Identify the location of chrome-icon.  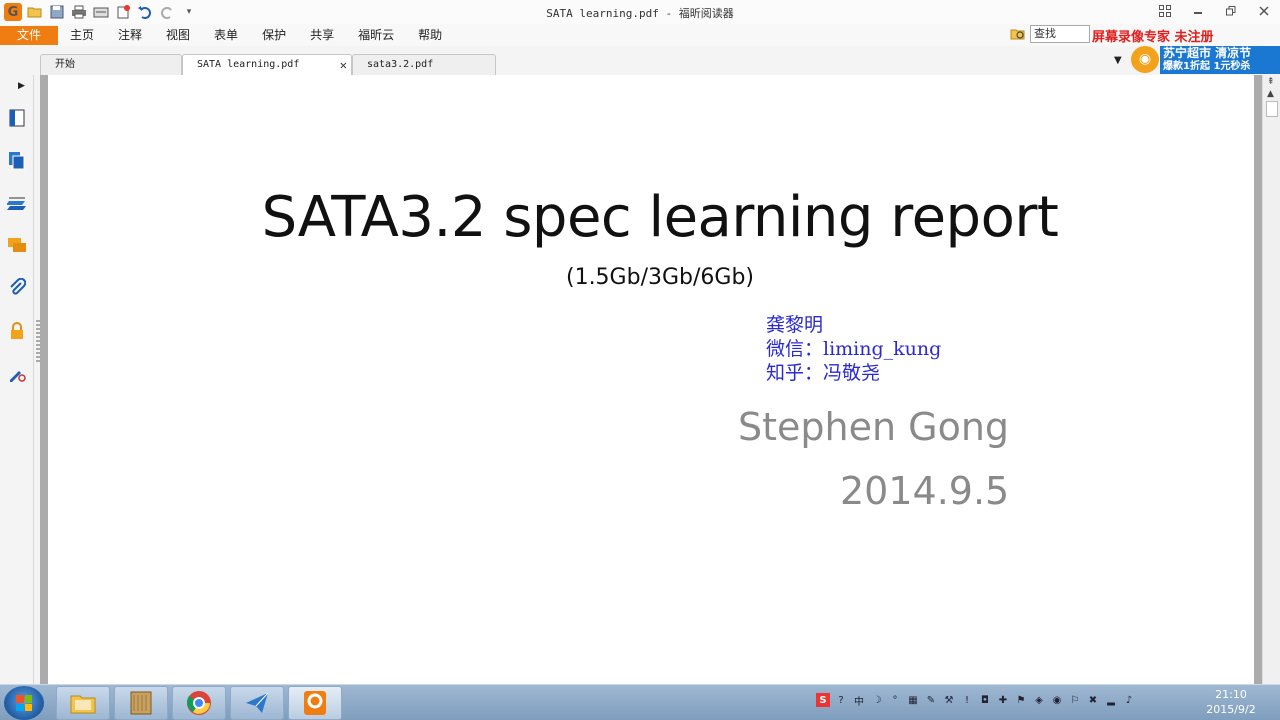
(199, 703).